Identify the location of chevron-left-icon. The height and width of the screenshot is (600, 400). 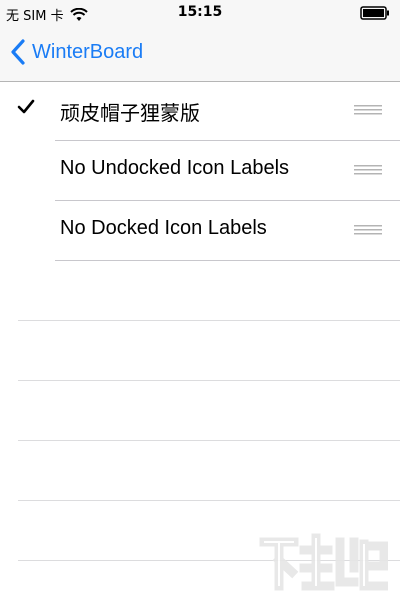
(18, 52).